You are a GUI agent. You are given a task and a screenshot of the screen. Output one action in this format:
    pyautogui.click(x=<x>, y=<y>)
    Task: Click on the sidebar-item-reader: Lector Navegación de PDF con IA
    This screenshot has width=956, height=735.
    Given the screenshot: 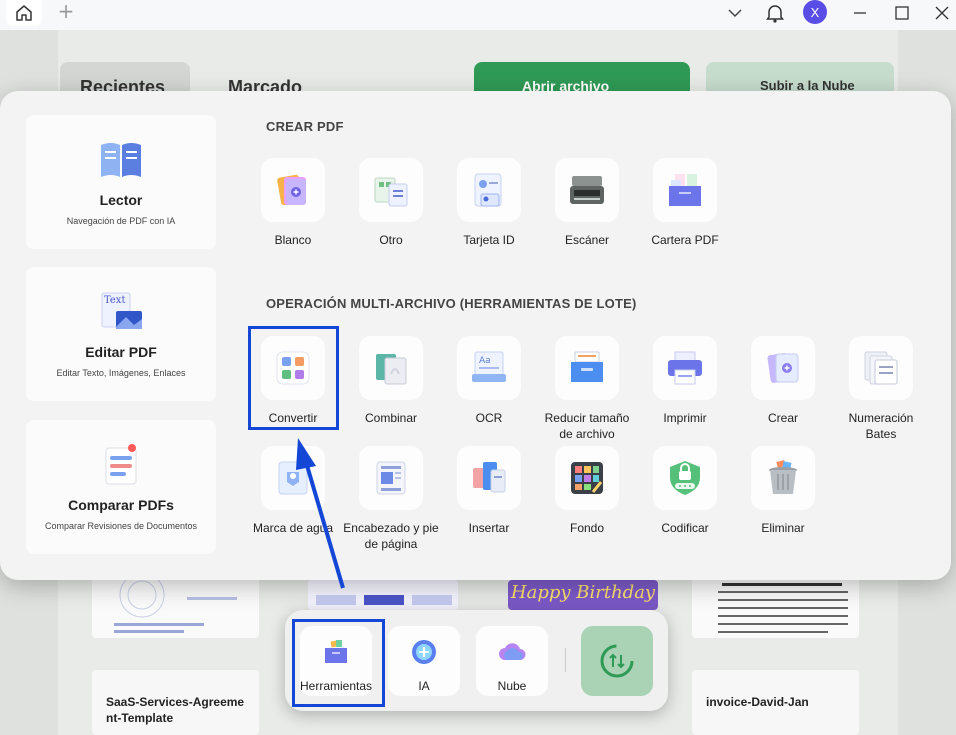 What is the action you would take?
    pyautogui.click(x=121, y=182)
    